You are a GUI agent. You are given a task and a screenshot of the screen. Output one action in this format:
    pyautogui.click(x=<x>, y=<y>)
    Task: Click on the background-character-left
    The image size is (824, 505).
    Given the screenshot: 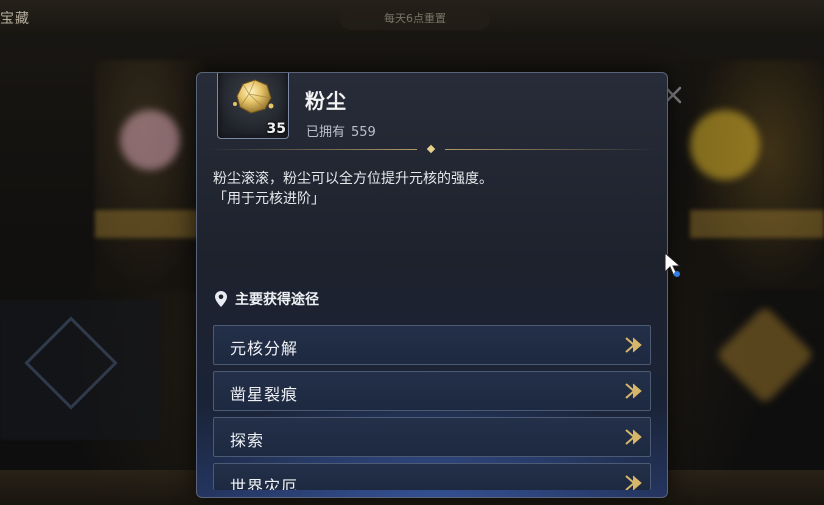 What is the action you would take?
    pyautogui.click(x=150, y=140)
    